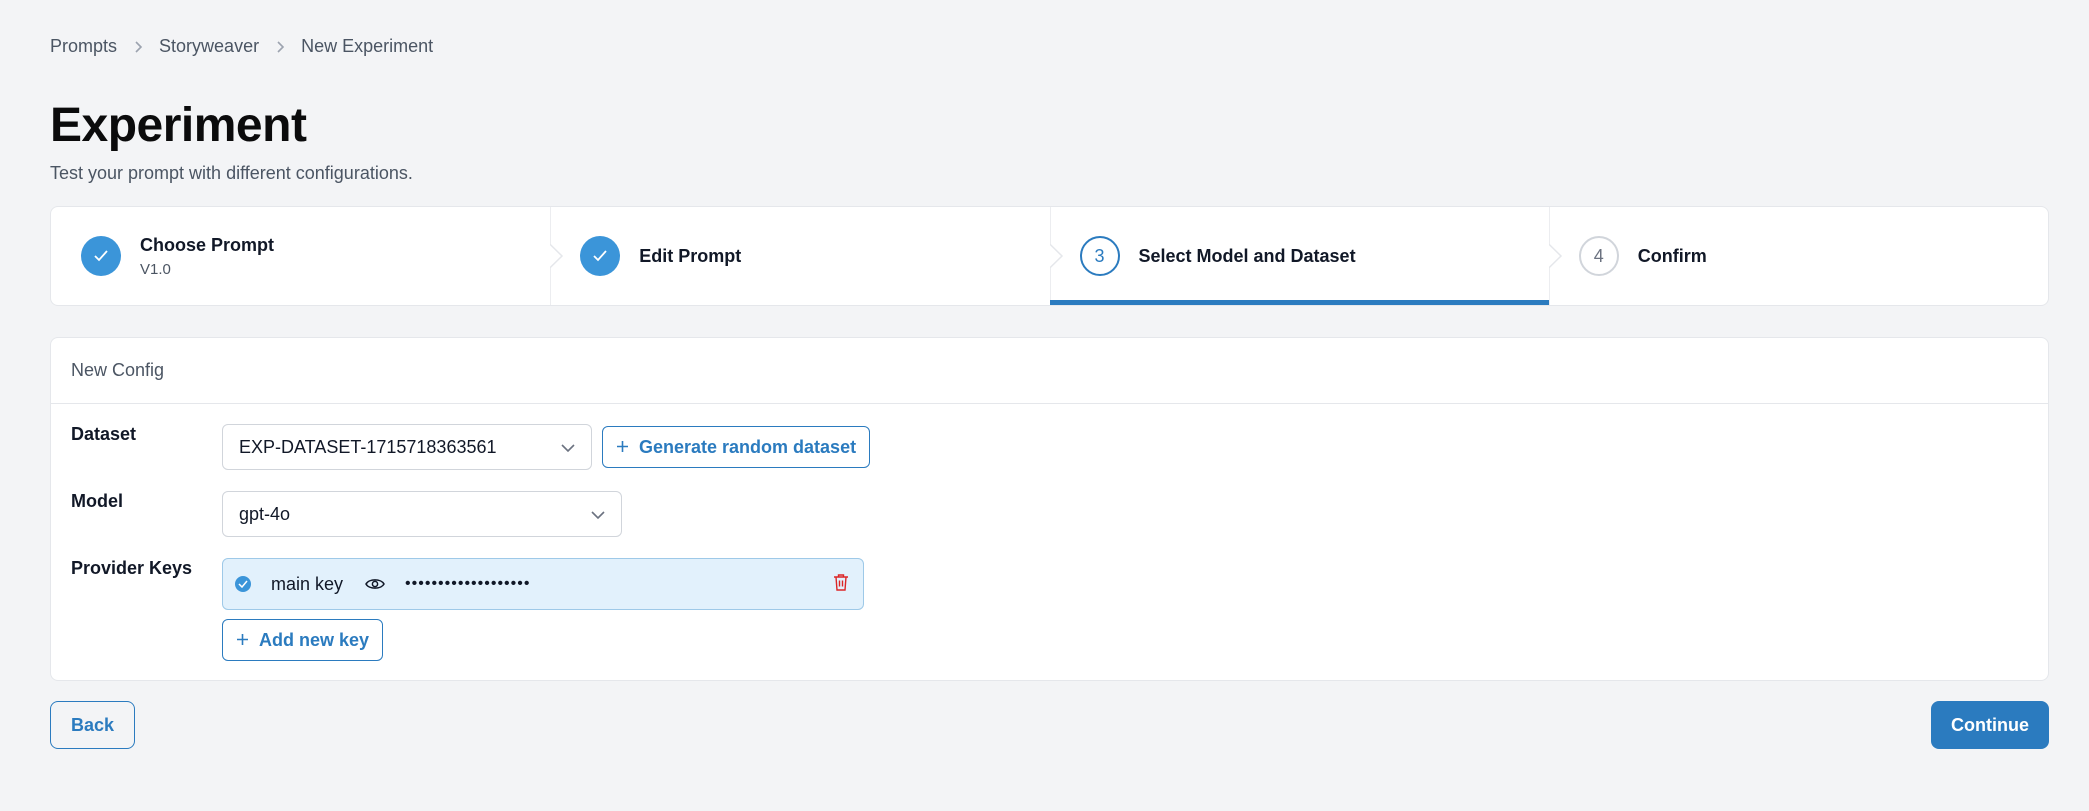  Describe the element at coordinates (104, 434) in the screenshot. I see `dataset-label: Dataset` at that location.